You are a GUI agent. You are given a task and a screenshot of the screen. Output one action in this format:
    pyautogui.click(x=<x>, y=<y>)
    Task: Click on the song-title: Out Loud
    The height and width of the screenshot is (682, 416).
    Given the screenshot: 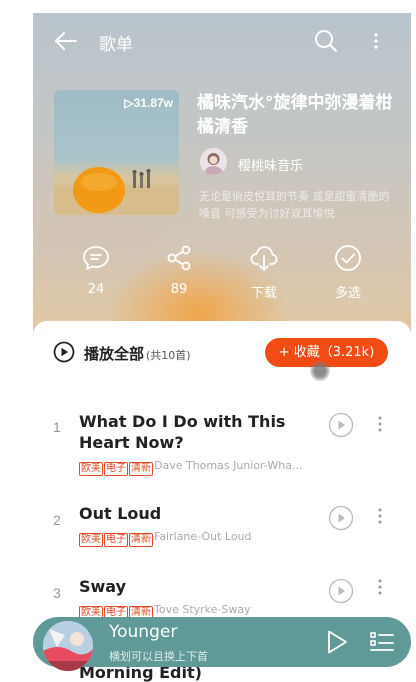 What is the action you would take?
    pyautogui.click(x=120, y=513)
    